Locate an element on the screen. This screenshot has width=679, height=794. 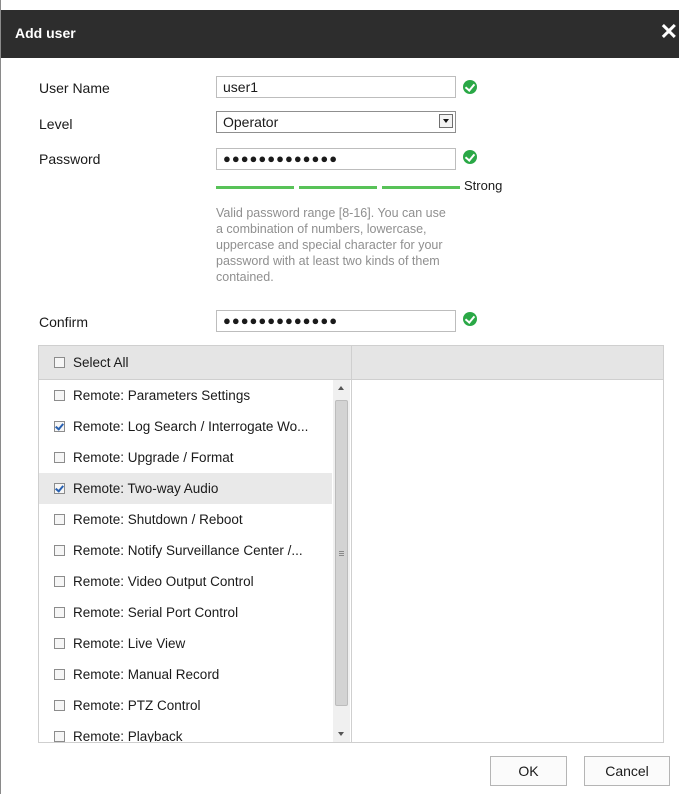
dialog-title: Add user is located at coordinates (45, 33).